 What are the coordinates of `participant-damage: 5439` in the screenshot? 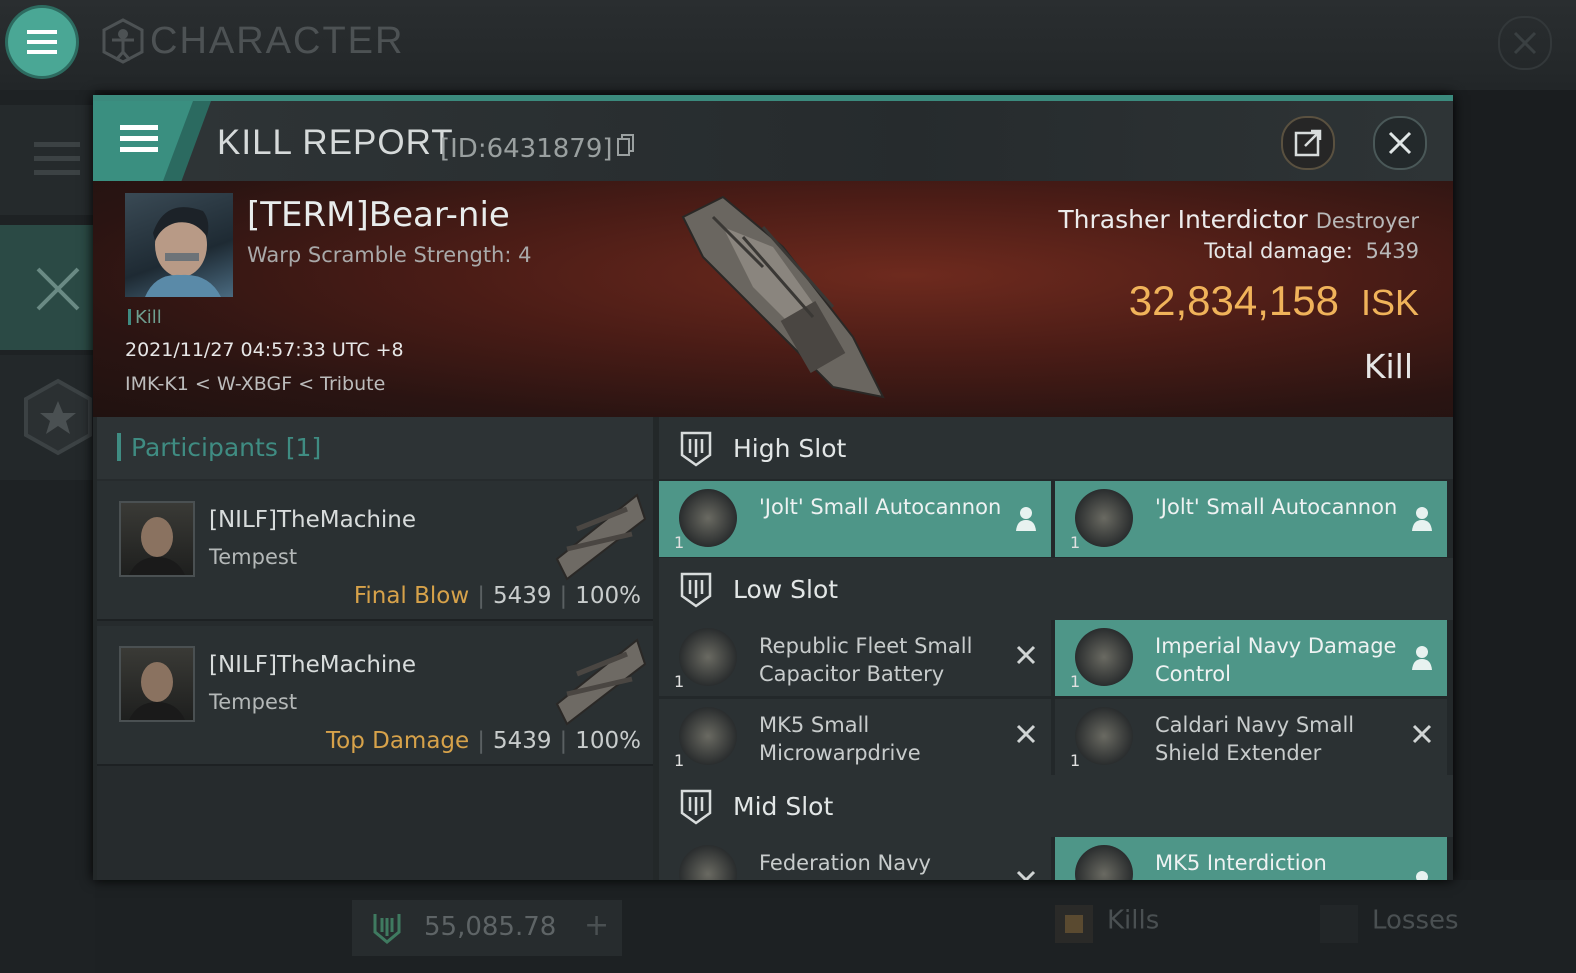 It's located at (522, 741).